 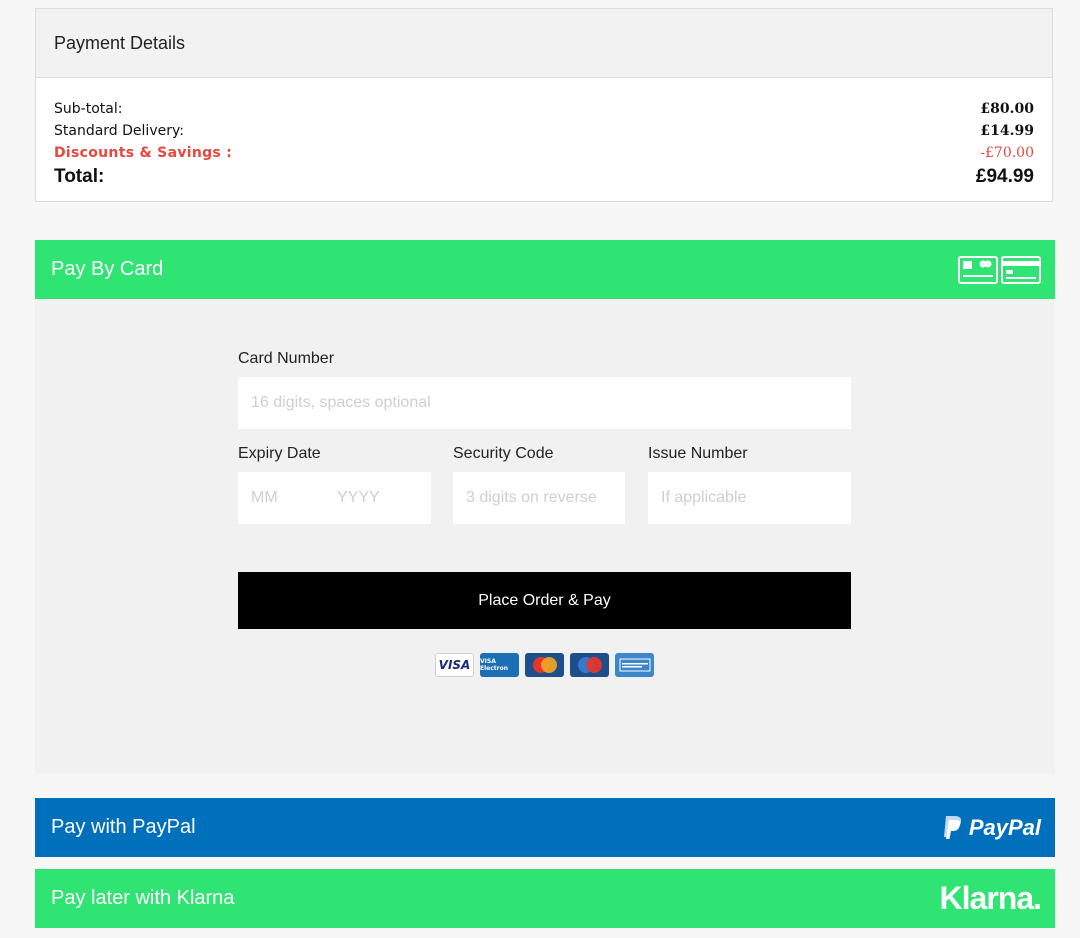 I want to click on delivery-row: Standard Delivery: £14.99, so click(x=544, y=131).